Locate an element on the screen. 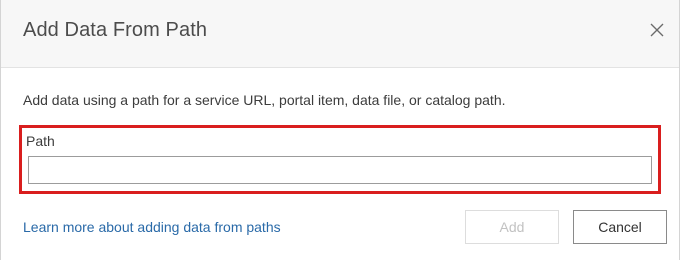  close-icon is located at coordinates (657, 30).